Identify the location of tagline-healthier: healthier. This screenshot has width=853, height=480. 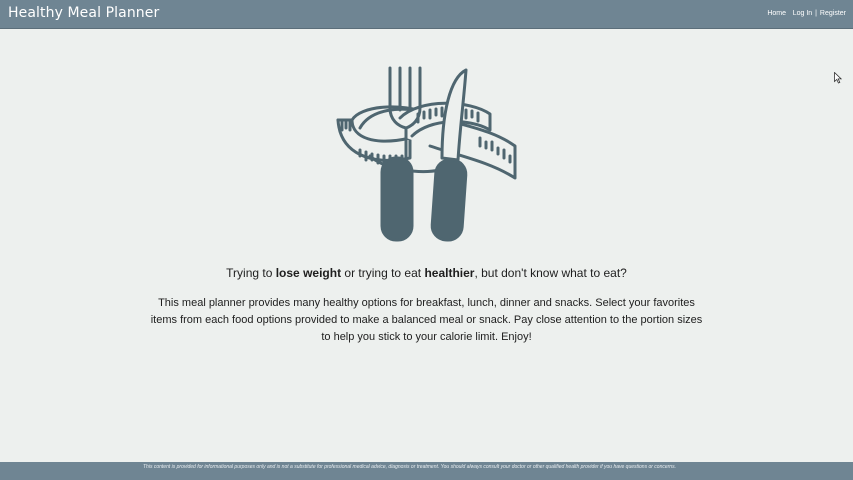
(449, 273).